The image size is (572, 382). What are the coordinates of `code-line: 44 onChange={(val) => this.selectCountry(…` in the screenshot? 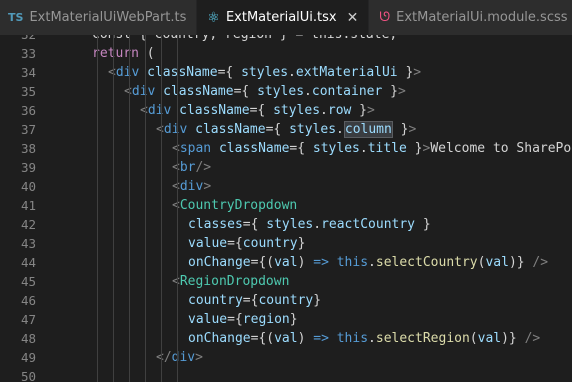 It's located at (286, 262).